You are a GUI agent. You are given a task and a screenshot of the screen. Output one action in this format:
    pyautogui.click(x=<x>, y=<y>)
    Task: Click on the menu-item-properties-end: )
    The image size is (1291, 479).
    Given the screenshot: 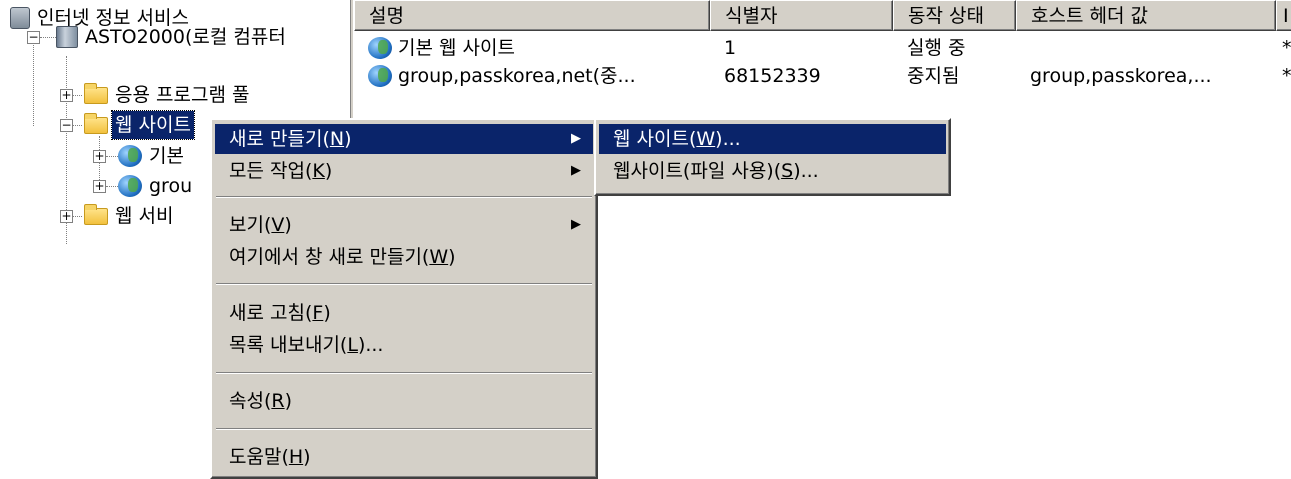 What is the action you would take?
    pyautogui.click(x=288, y=401)
    